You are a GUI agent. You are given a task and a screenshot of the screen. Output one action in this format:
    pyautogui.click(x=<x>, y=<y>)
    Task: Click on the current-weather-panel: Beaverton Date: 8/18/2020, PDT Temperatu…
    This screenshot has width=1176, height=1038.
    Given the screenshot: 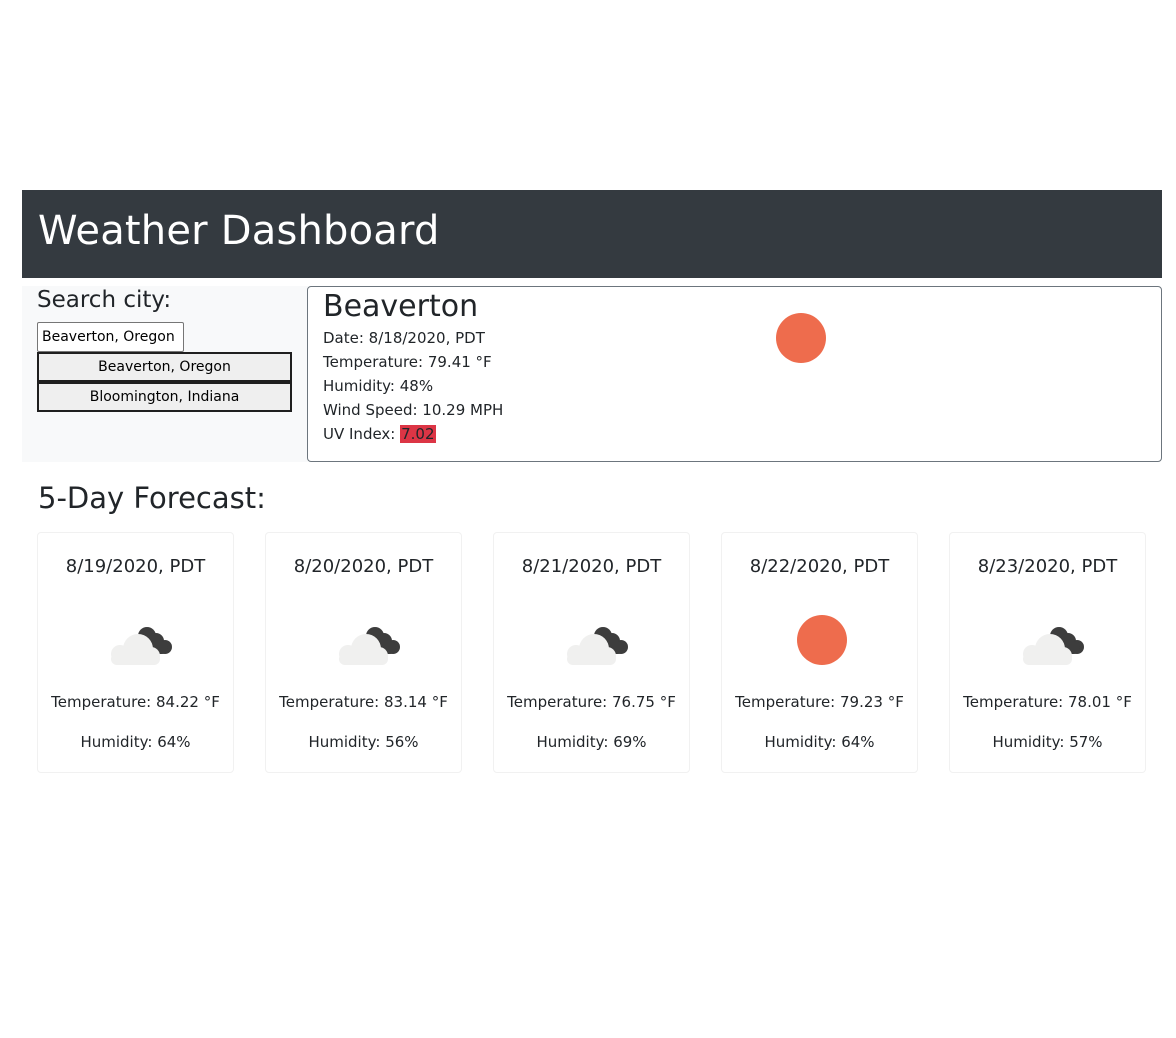 What is the action you would take?
    pyautogui.click(x=734, y=374)
    